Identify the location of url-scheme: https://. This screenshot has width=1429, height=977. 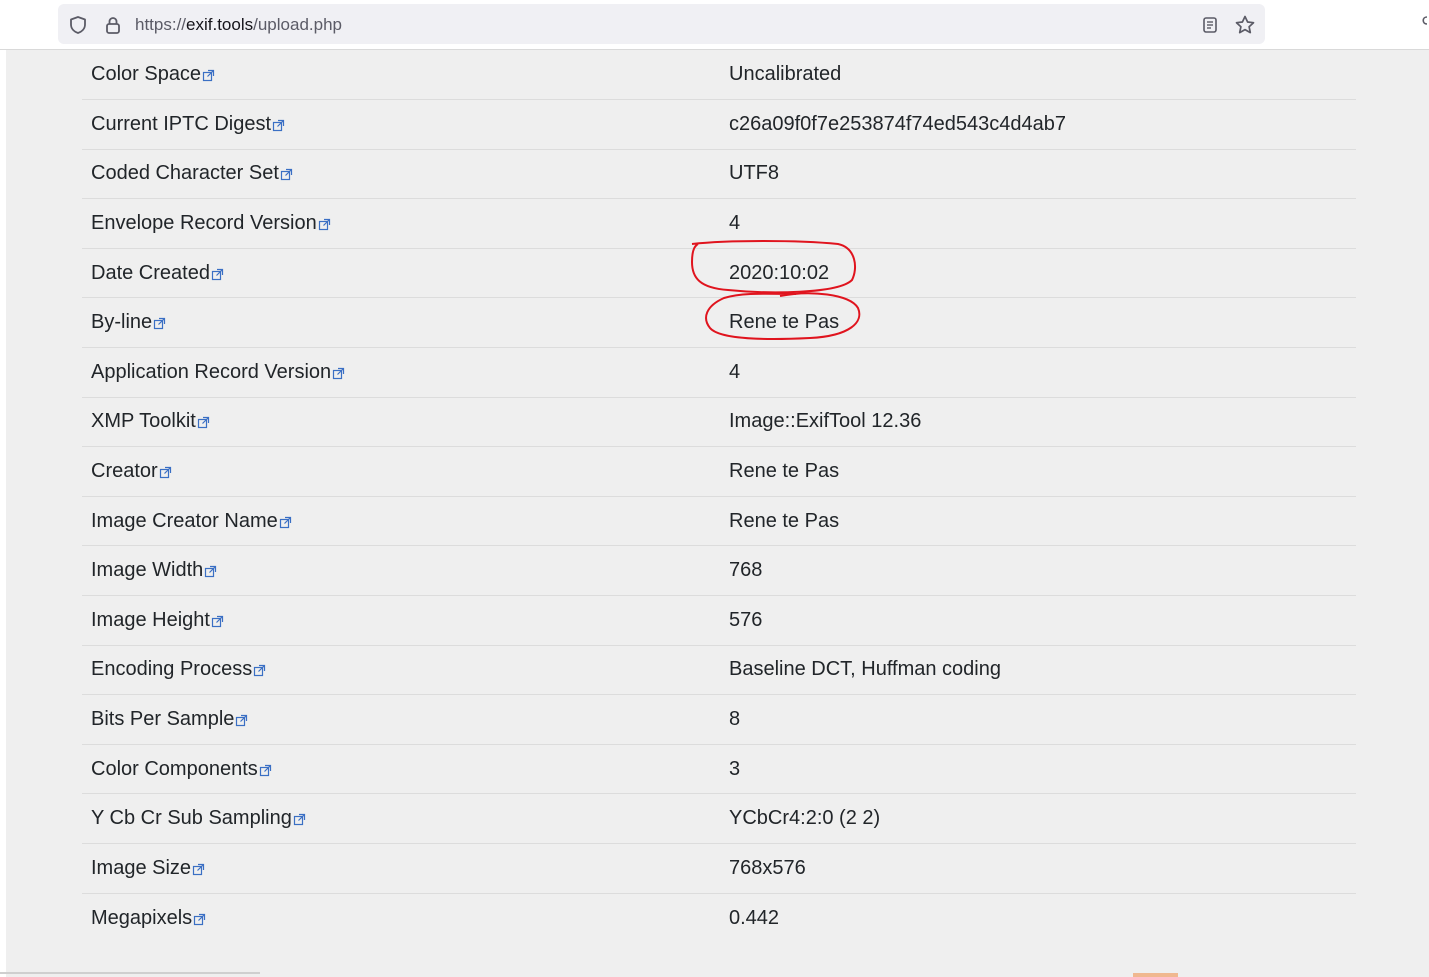
(161, 24).